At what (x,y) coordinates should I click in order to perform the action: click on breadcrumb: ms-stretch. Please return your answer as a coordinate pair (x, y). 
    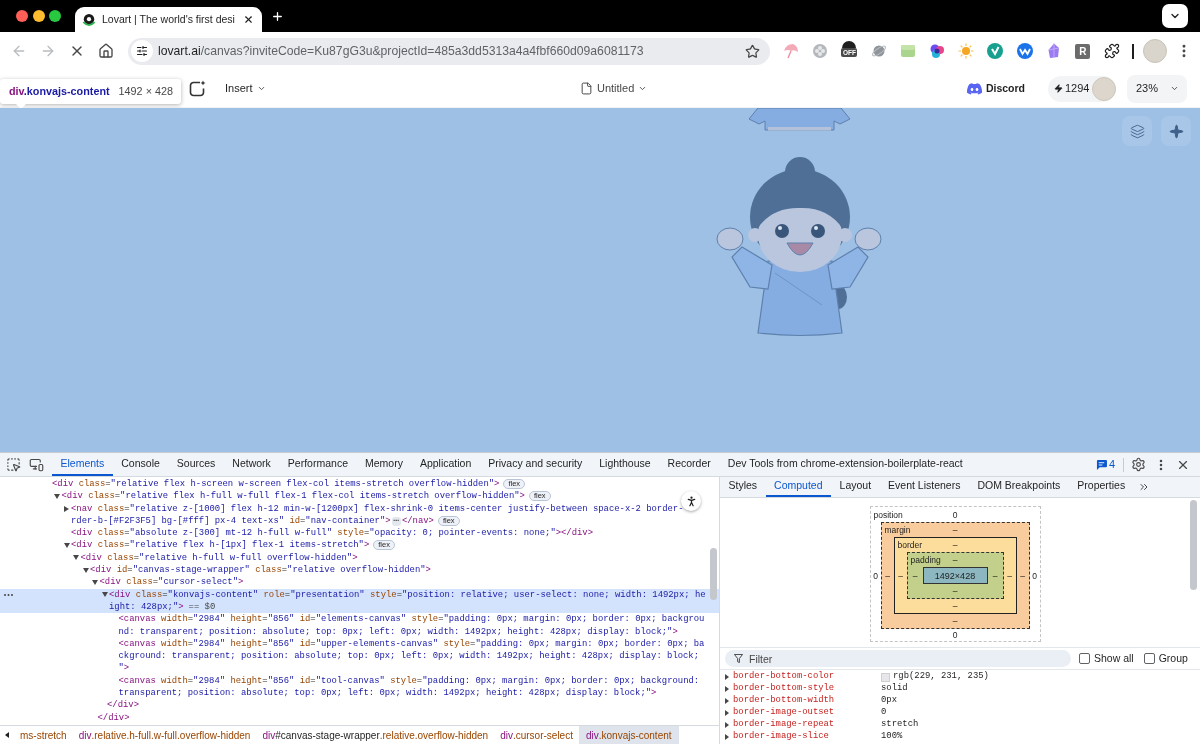
    Looking at the image, I should click on (43, 735).